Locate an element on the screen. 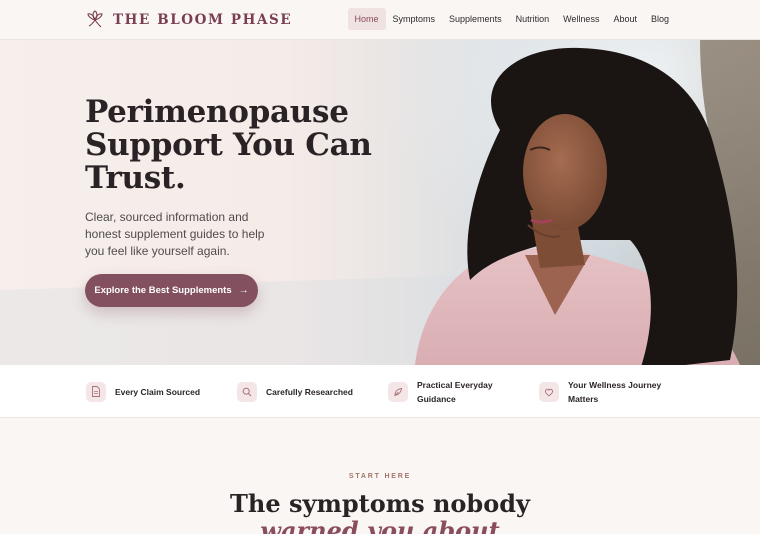  nav-item-blog: Blog is located at coordinates (660, 19).